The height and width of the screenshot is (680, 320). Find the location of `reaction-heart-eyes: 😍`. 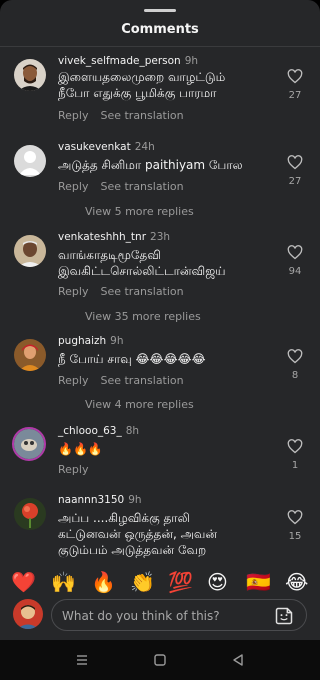

reaction-heart-eyes: 😍 is located at coordinates (217, 582).